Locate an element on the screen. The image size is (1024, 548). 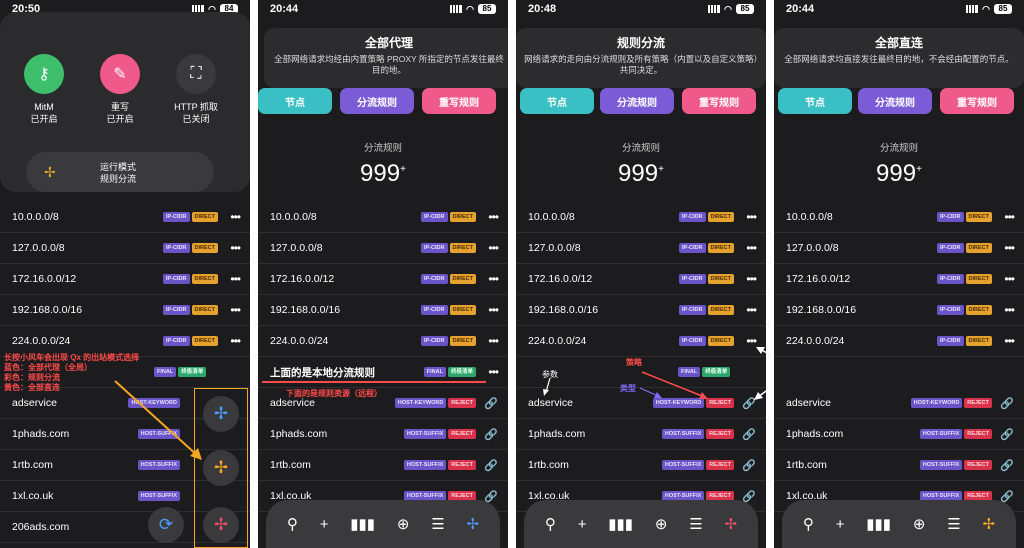
mitm-label: MitM is located at coordinates (44, 107).